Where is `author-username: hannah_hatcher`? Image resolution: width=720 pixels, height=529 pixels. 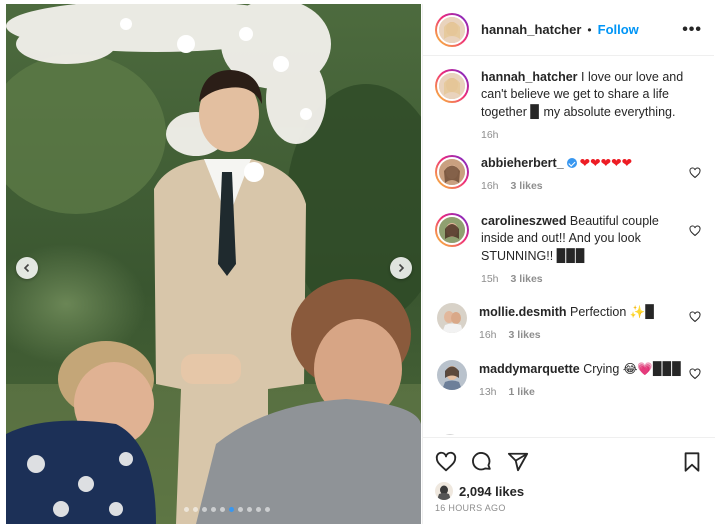
author-username: hannah_hatcher is located at coordinates (531, 29).